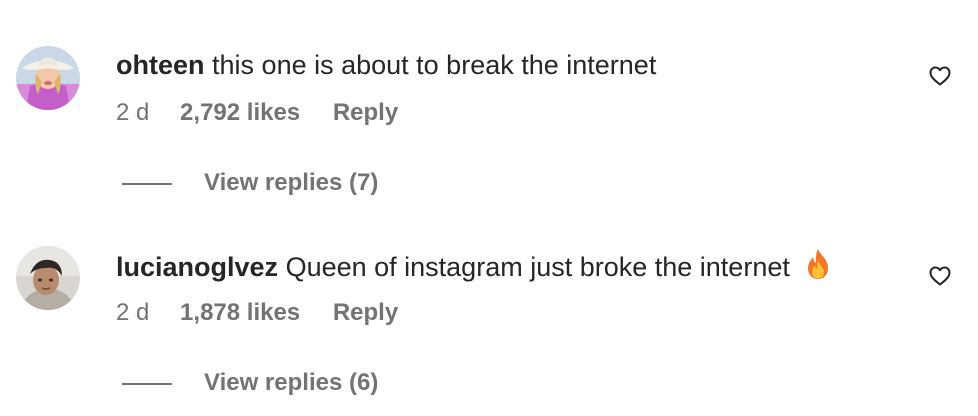 The image size is (978, 416). I want to click on comment-meta: 2 d 2,792 likes Reply, so click(257, 113).